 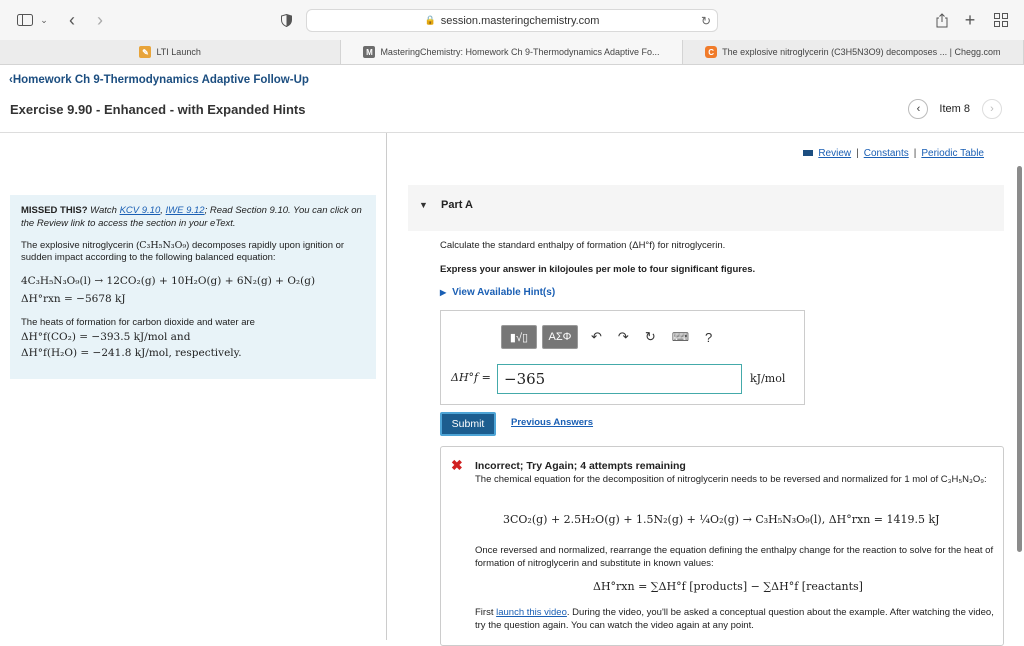 What do you see at coordinates (457, 465) in the screenshot?
I see `incorrect-x-icon: ✖` at bounding box center [457, 465].